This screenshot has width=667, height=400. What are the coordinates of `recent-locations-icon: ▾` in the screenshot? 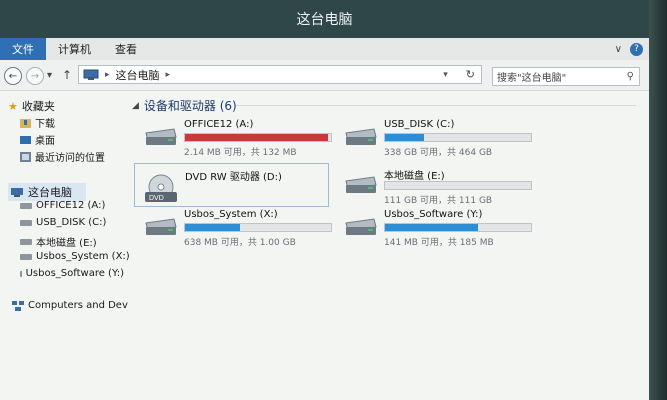 It's located at (49, 75).